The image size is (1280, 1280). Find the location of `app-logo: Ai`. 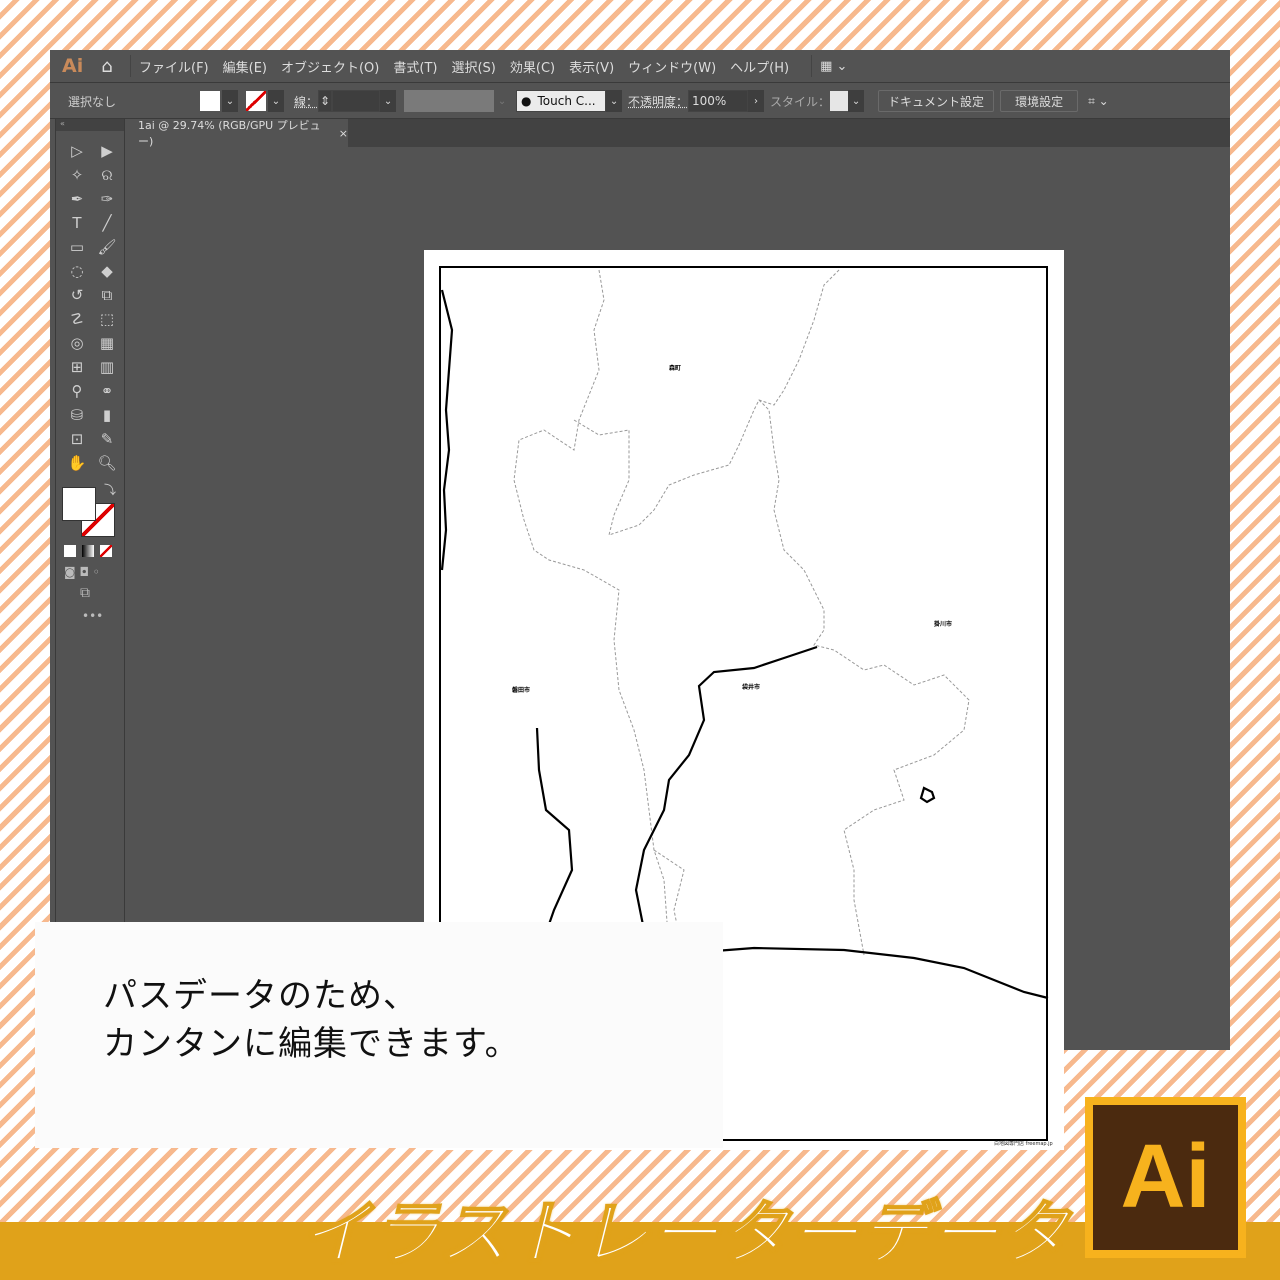

app-logo: Ai is located at coordinates (73, 66).